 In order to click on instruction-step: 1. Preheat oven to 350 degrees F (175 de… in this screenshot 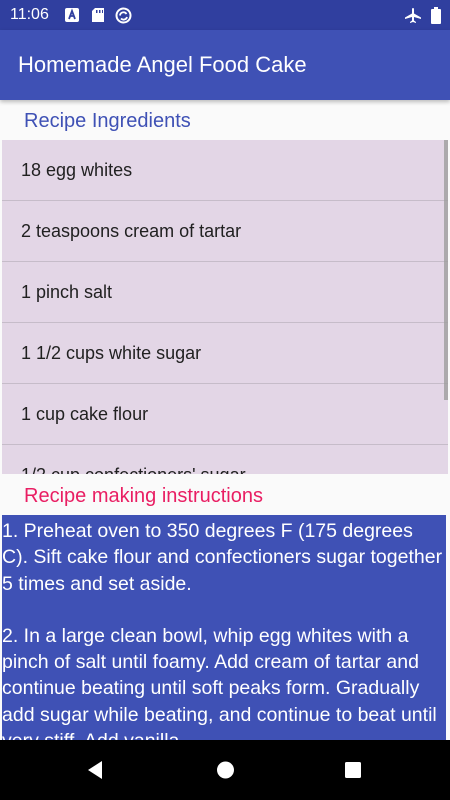, I will do `click(222, 557)`.